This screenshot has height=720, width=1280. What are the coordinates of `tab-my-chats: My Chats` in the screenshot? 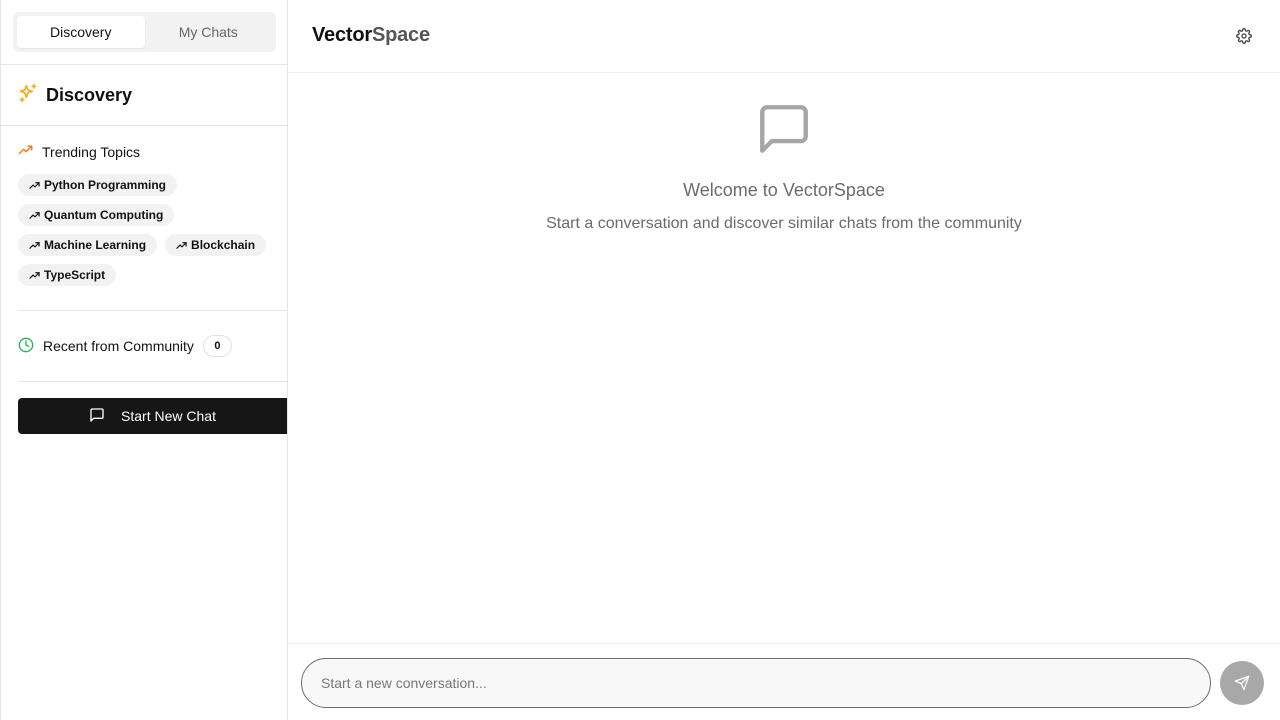 It's located at (209, 32).